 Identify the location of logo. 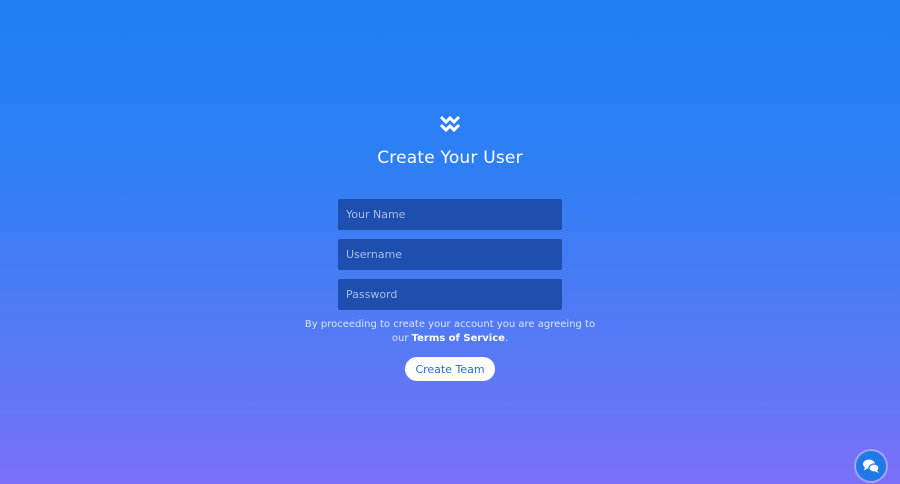
(450, 124).